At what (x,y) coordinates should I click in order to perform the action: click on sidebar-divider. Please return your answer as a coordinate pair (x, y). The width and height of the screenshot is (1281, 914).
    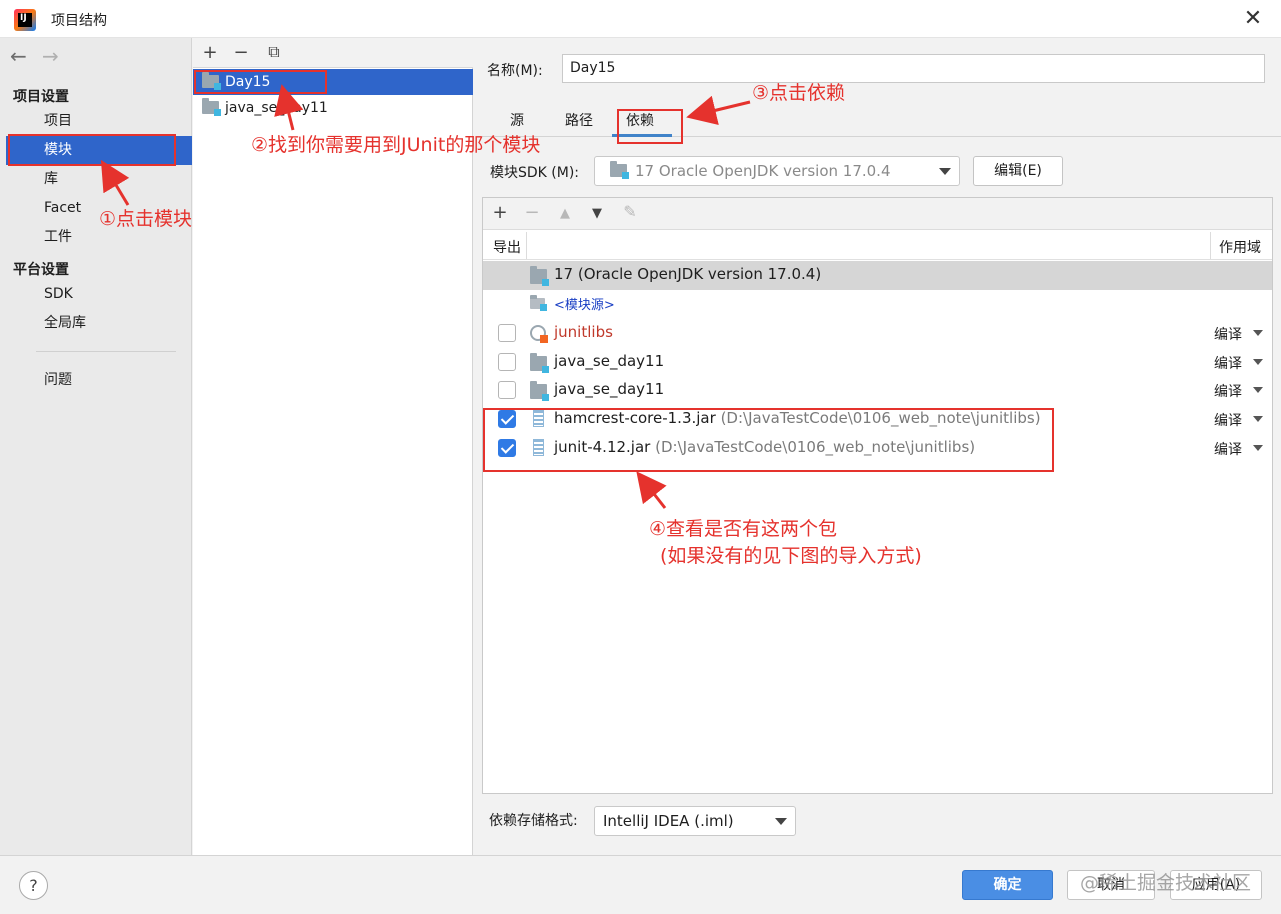
    Looking at the image, I should click on (106, 351).